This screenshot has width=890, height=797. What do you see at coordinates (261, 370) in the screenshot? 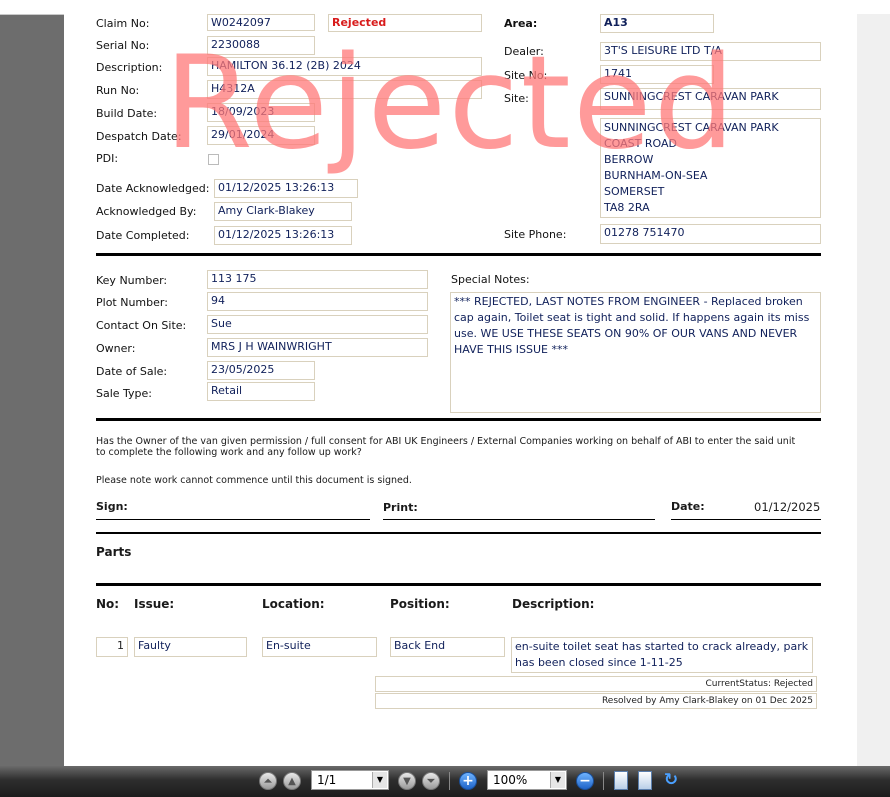
I see `date-of-sale-field: 23/05/2025` at bounding box center [261, 370].